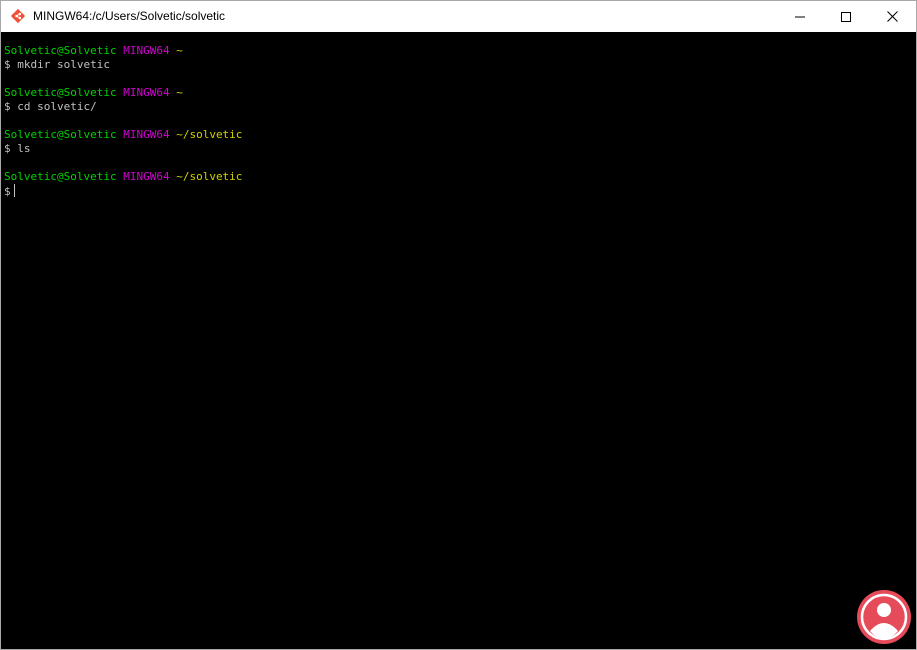 The image size is (917, 650). I want to click on prompt-symbol: $, so click(7, 191).